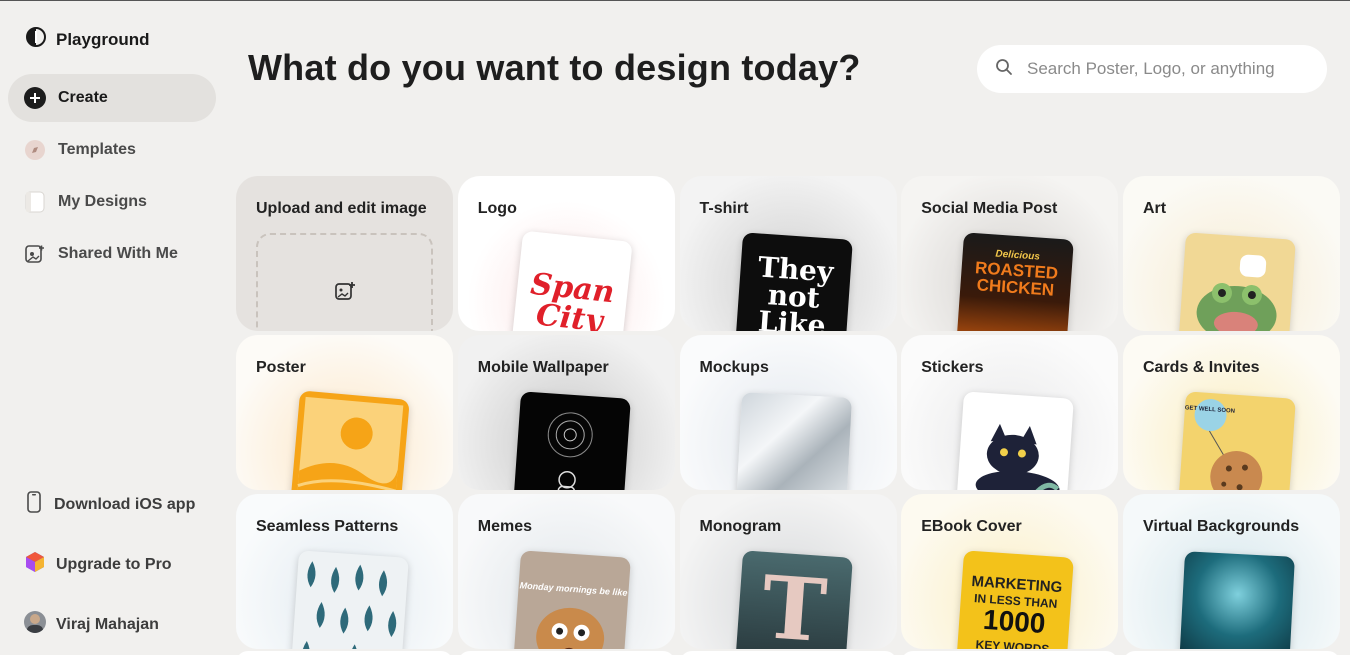 Image resolution: width=1350 pixels, height=655 pixels. Describe the element at coordinates (793, 441) in the screenshot. I see `mockups-thumbnail` at that location.